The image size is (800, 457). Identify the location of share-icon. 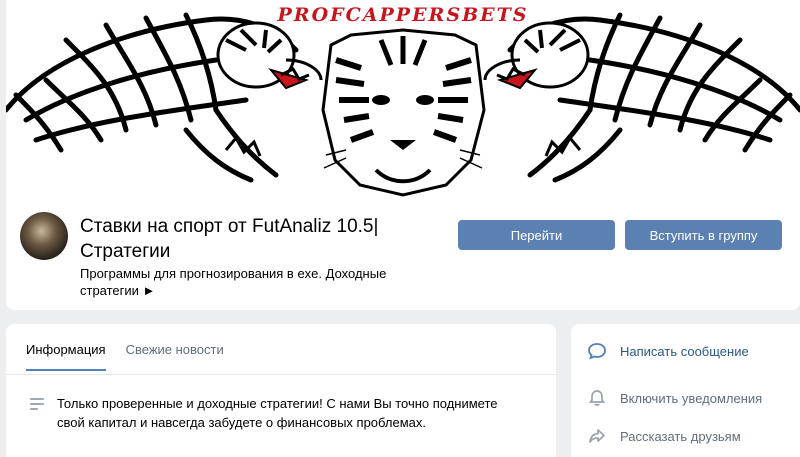
(597, 436).